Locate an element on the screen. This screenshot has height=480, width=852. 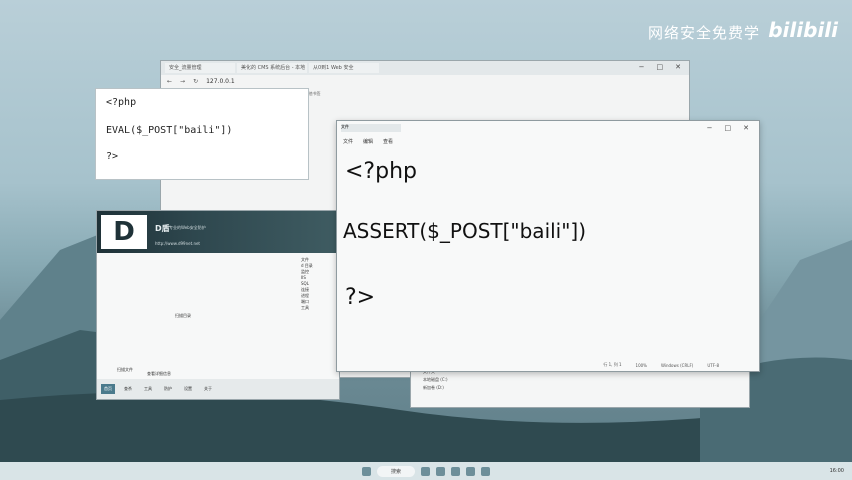
bilibili-logo: bilibili is located at coordinates (803, 30).